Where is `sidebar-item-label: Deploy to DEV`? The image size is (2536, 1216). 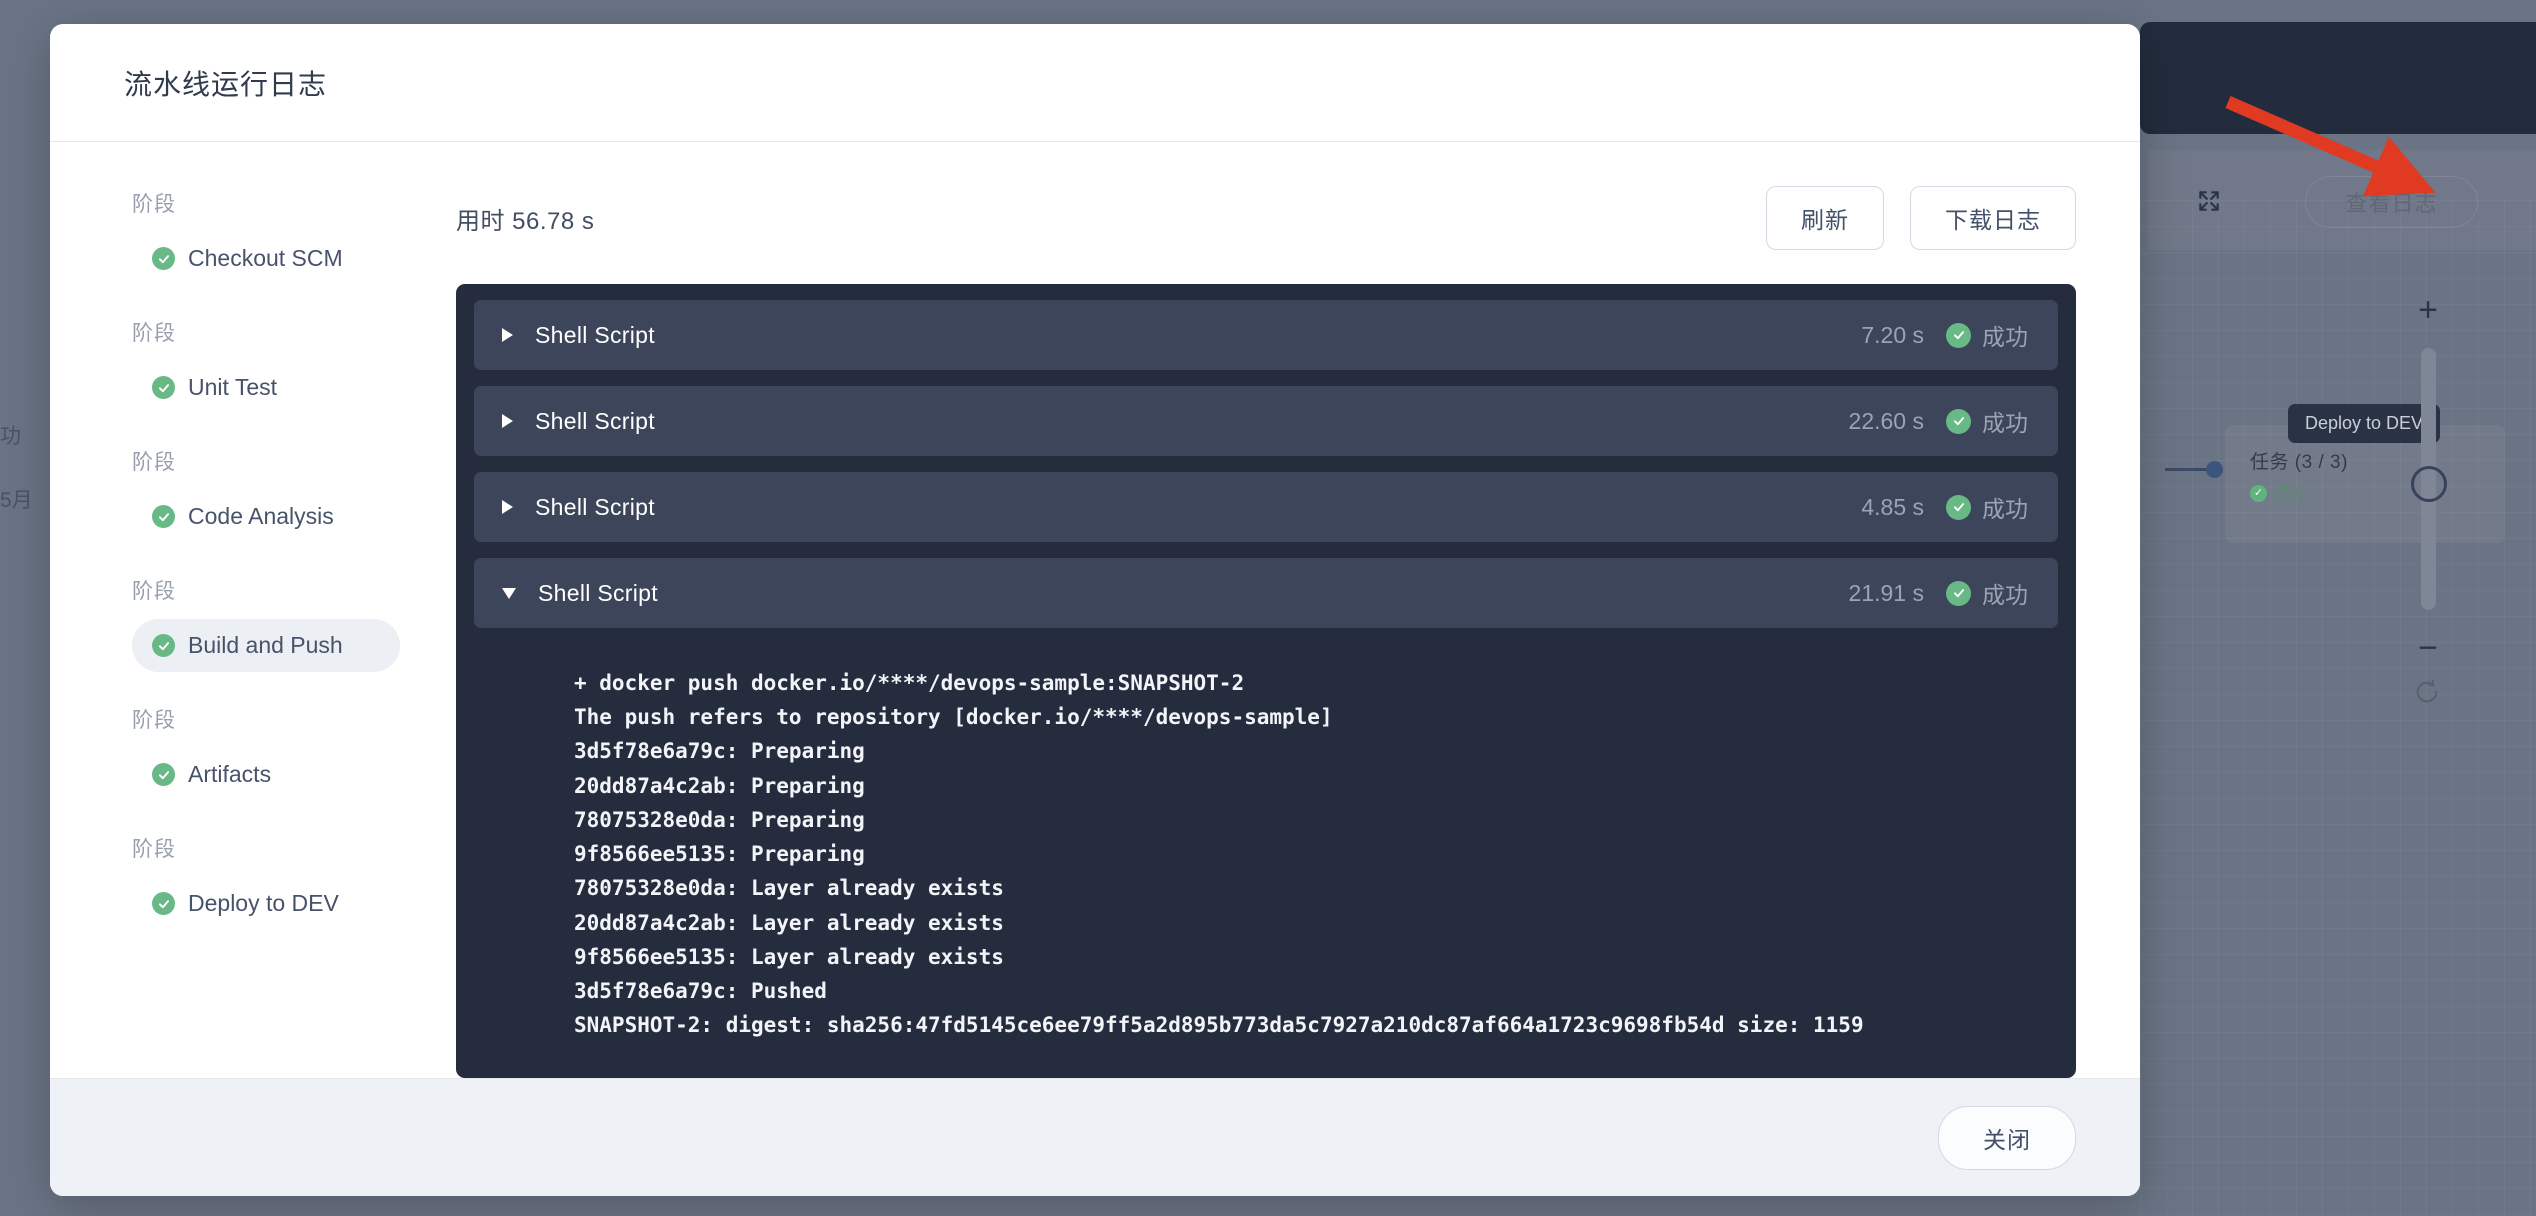
sidebar-item-label: Deploy to DEV is located at coordinates (263, 903).